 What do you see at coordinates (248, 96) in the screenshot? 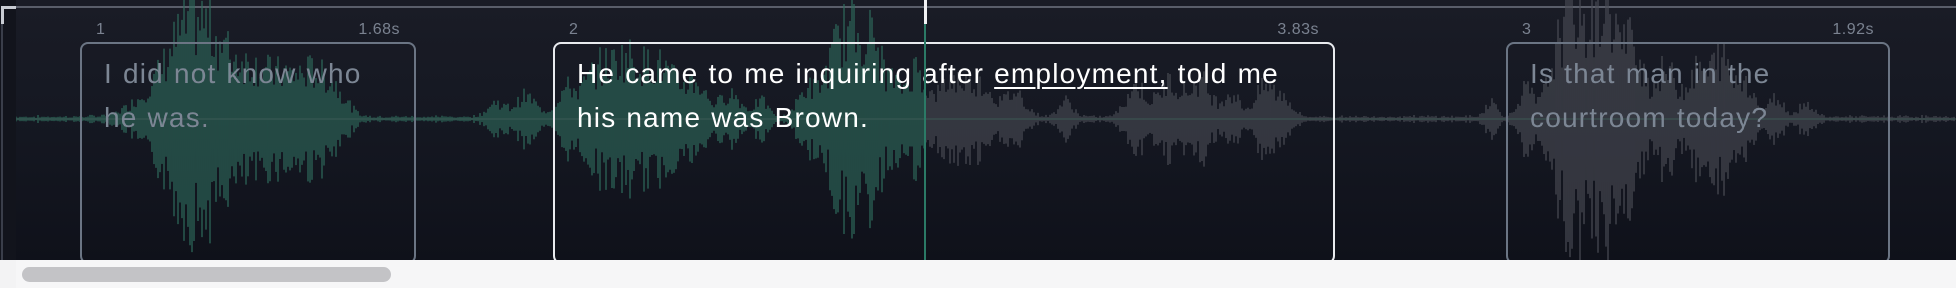
I see `segment-text: I did not know who he was.` at bounding box center [248, 96].